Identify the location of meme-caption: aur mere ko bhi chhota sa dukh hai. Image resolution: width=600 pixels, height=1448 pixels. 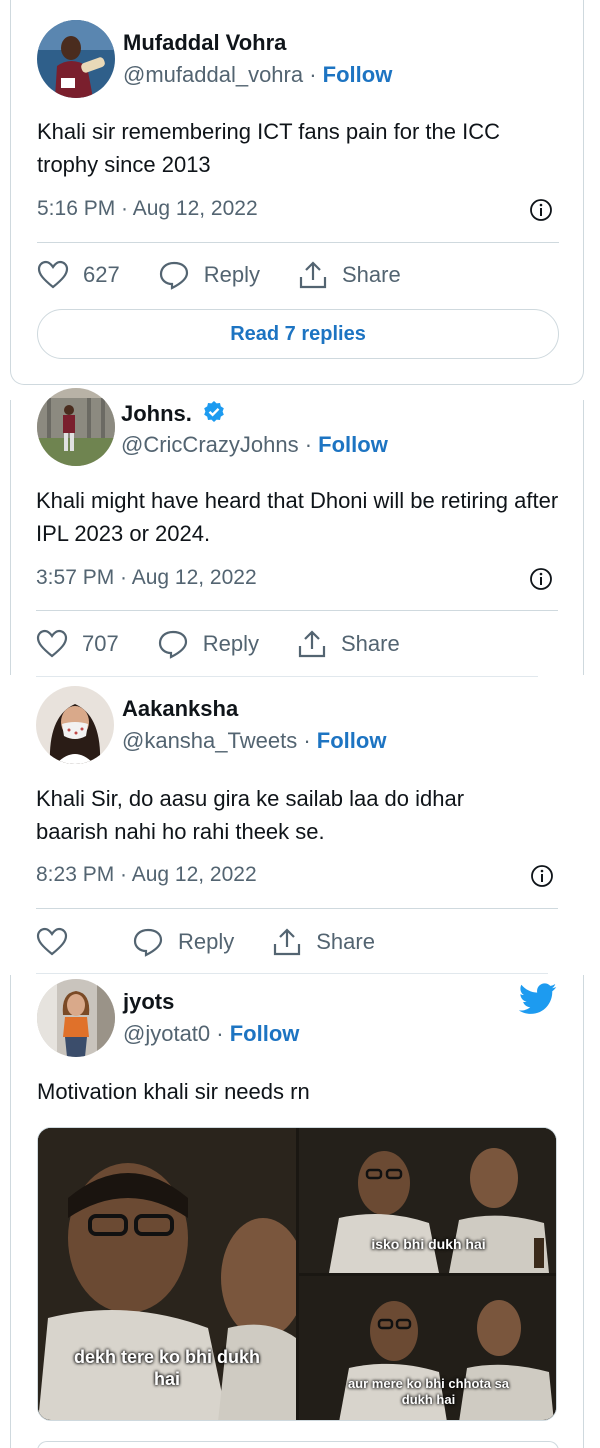
(428, 1391).